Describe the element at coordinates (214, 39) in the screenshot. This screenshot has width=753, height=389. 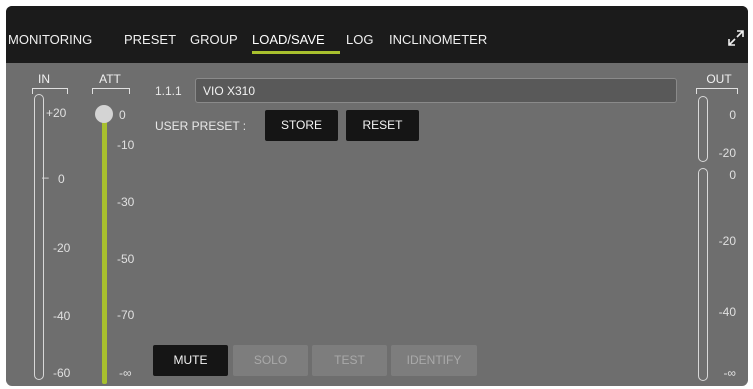
I see `tab-group: GROUP` at that location.